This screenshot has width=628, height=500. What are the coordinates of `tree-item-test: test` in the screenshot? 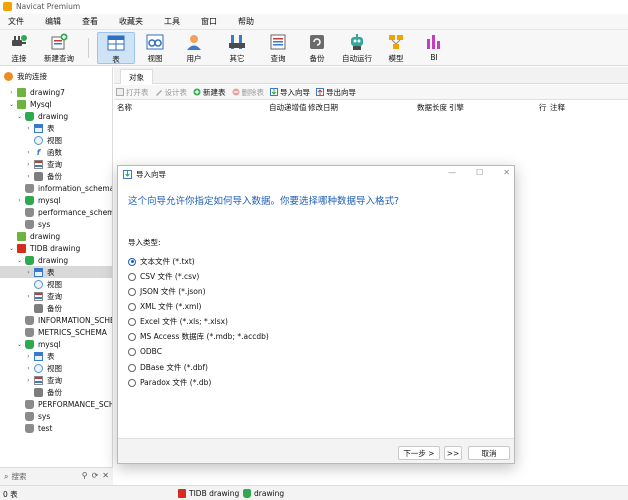 It's located at (56, 428).